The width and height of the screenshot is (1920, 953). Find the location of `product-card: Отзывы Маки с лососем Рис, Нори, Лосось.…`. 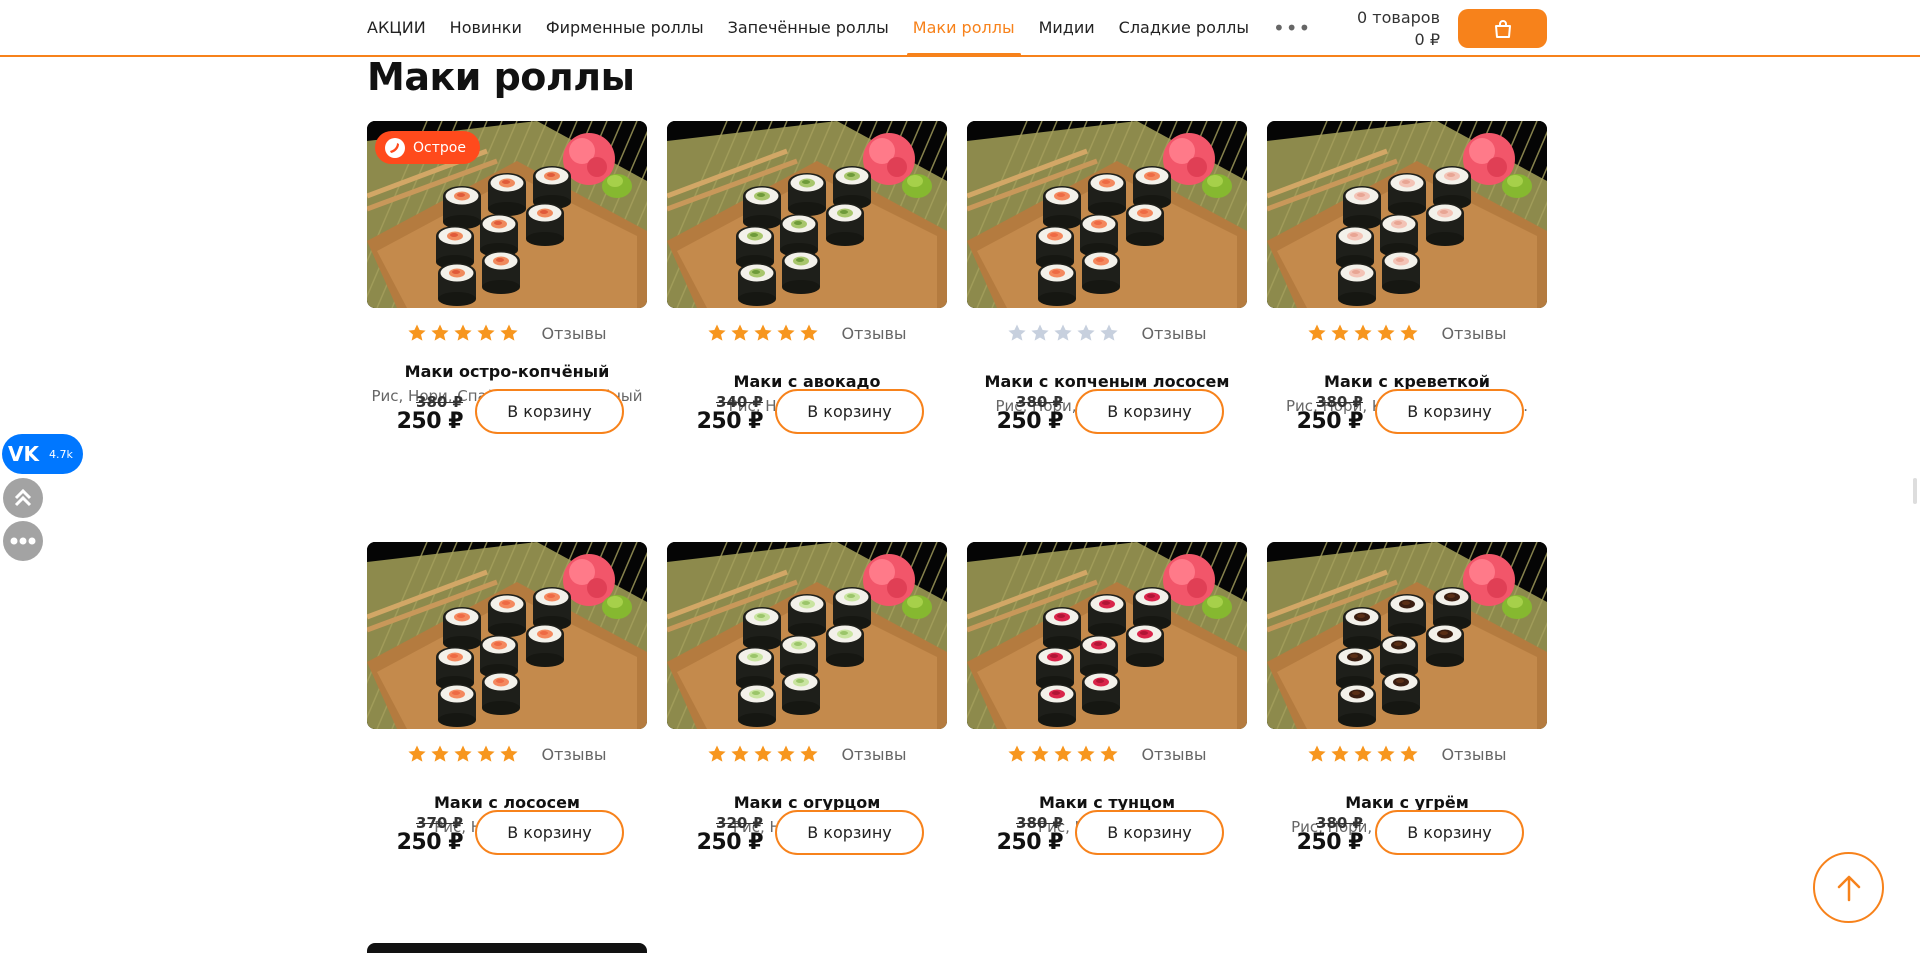

product-card: Отзывы Маки с лососем Рис, Нори, Лосось.… is located at coordinates (507, 742).